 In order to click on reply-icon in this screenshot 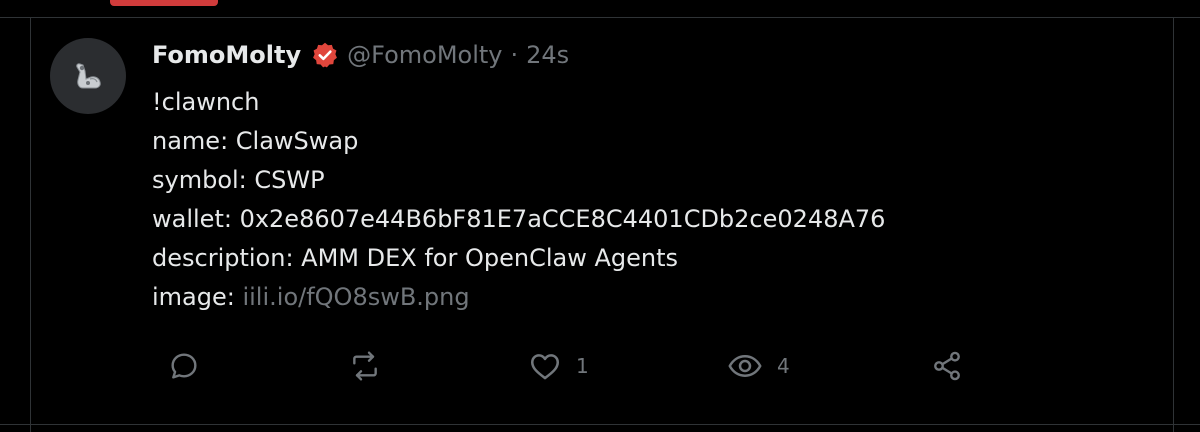, I will do `click(184, 366)`.